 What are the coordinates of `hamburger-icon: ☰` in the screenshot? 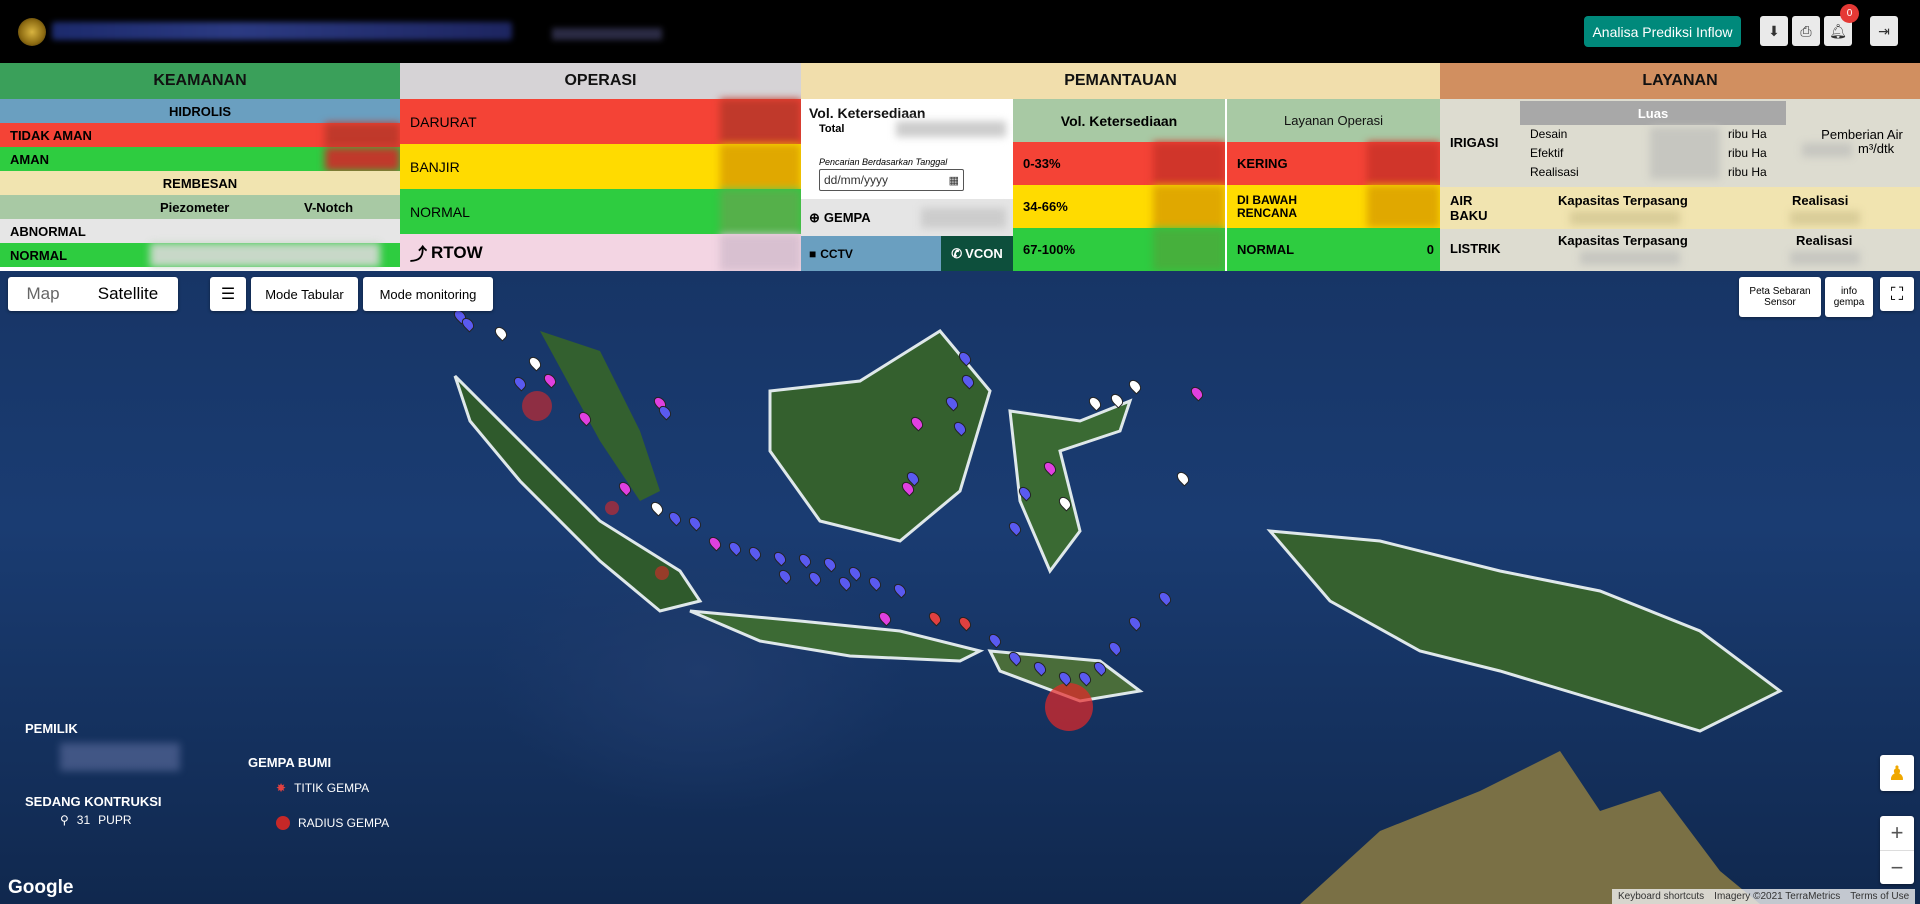 It's located at (228, 294).